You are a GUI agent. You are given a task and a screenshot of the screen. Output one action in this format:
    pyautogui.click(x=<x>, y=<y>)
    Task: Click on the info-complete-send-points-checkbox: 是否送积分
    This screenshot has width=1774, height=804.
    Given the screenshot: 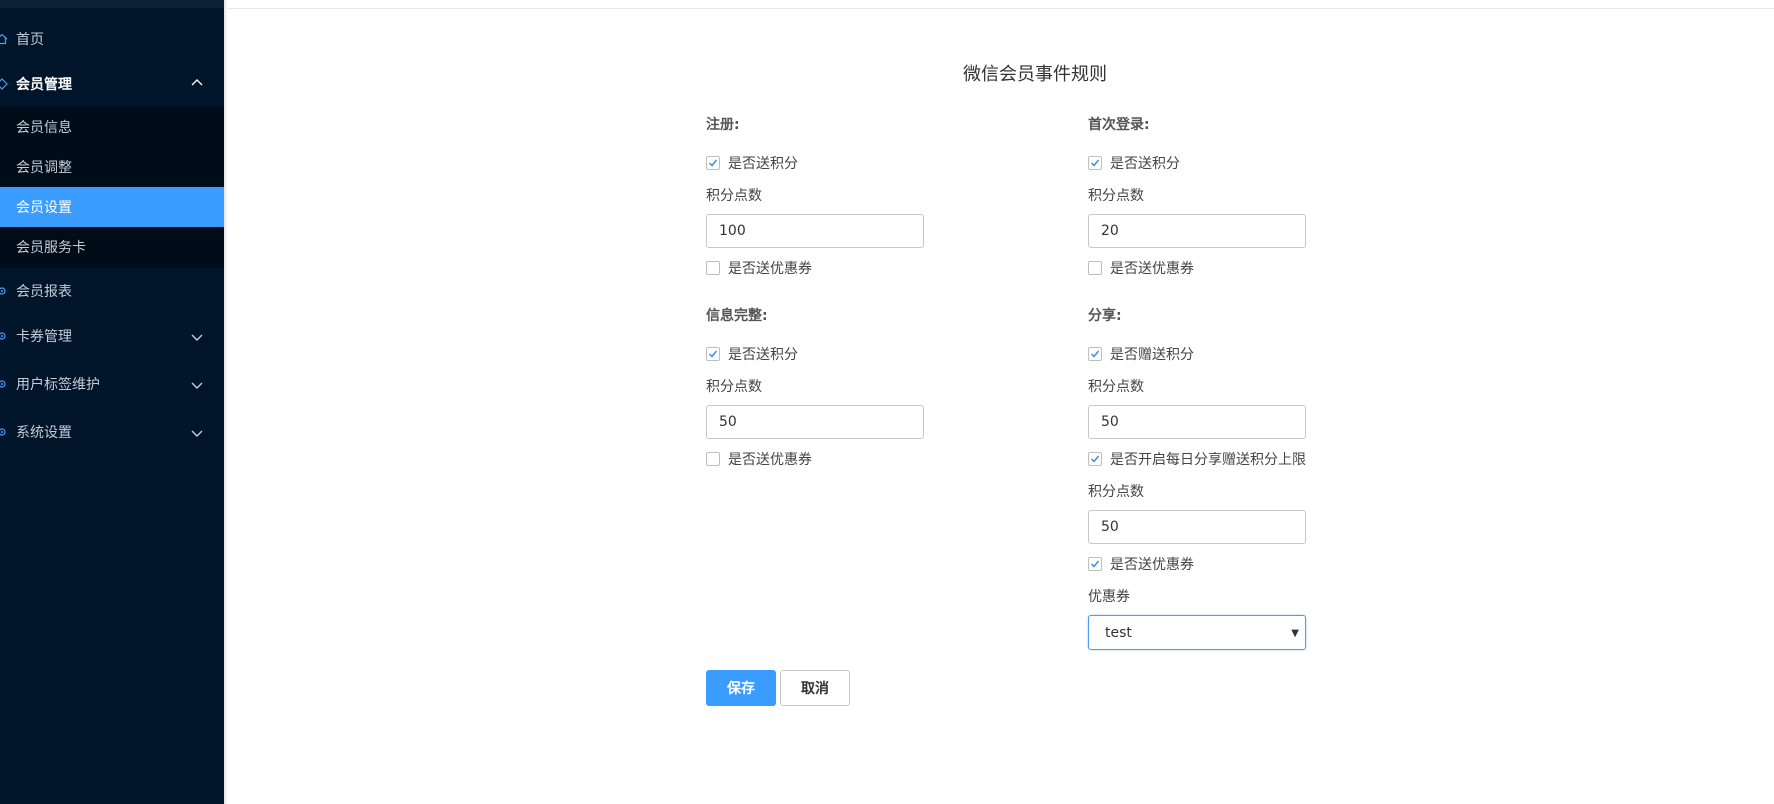 What is the action you would take?
    pyautogui.click(x=752, y=354)
    